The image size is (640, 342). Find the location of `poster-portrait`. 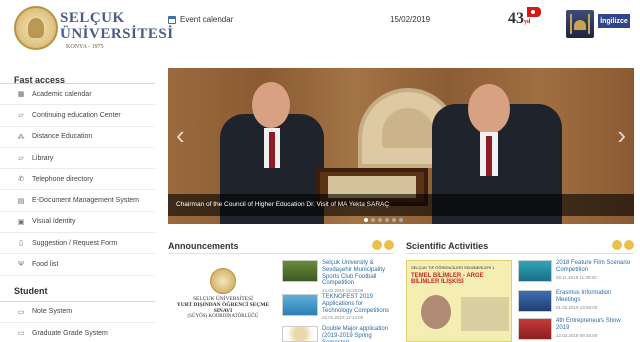

poster-portrait is located at coordinates (436, 312).